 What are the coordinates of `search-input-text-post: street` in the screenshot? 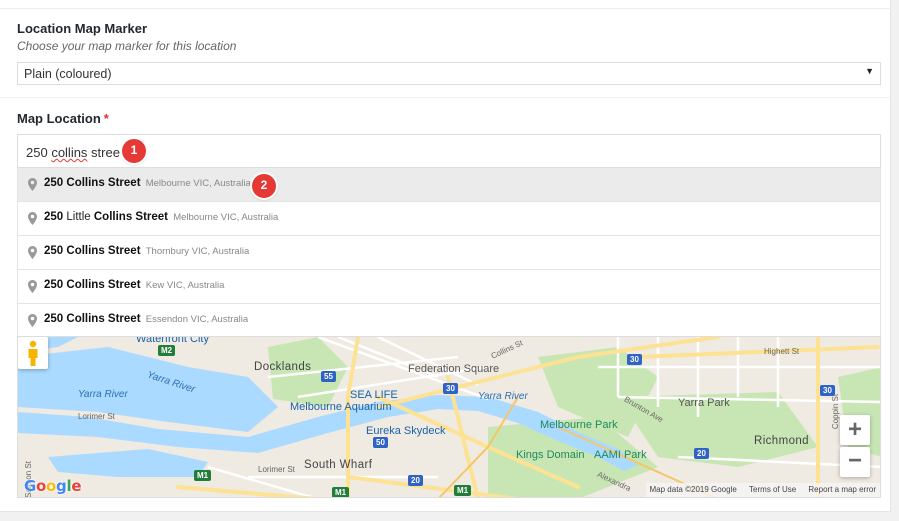 It's located at (105, 152).